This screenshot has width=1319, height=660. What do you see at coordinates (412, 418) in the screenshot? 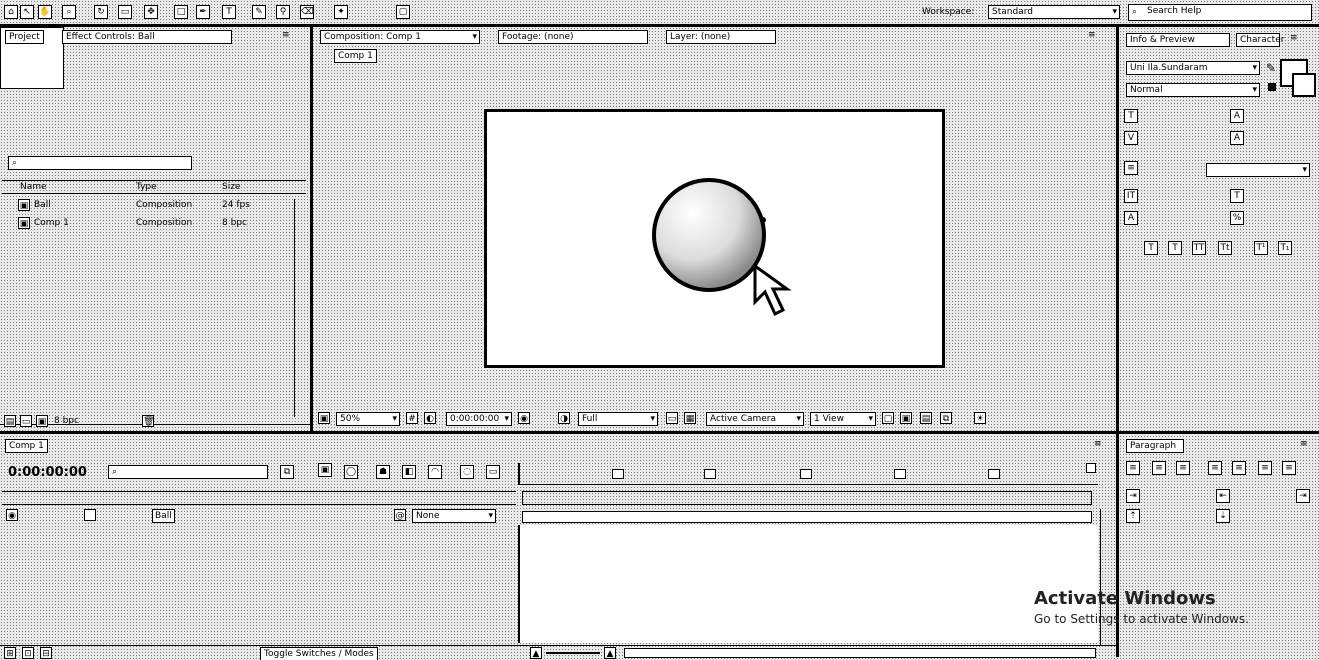
I see `grid-icon: #` at bounding box center [412, 418].